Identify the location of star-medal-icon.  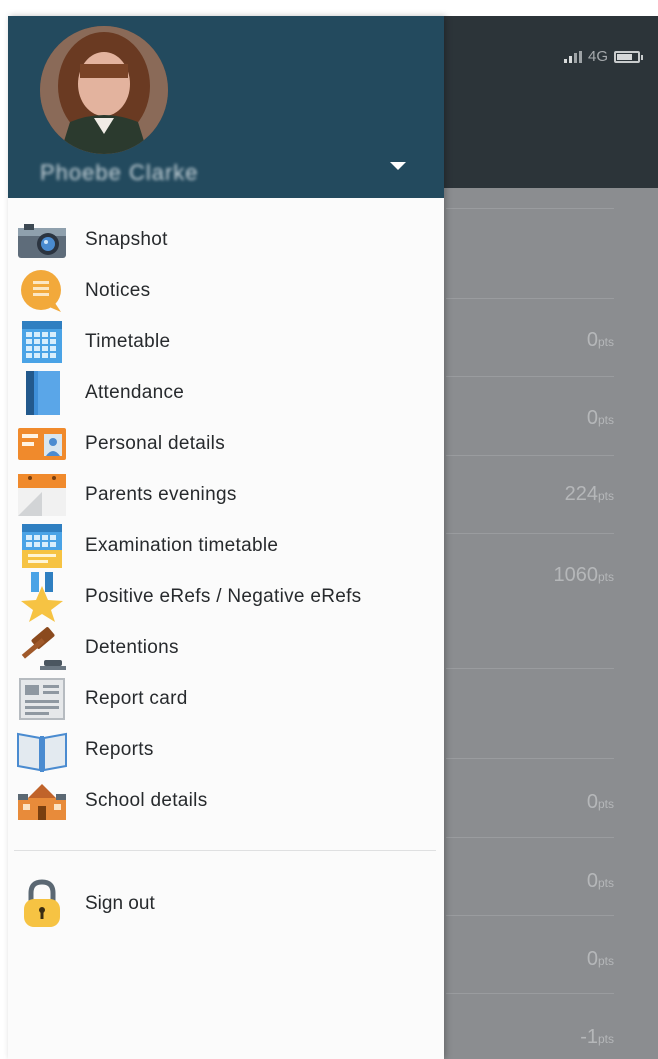
(42, 596).